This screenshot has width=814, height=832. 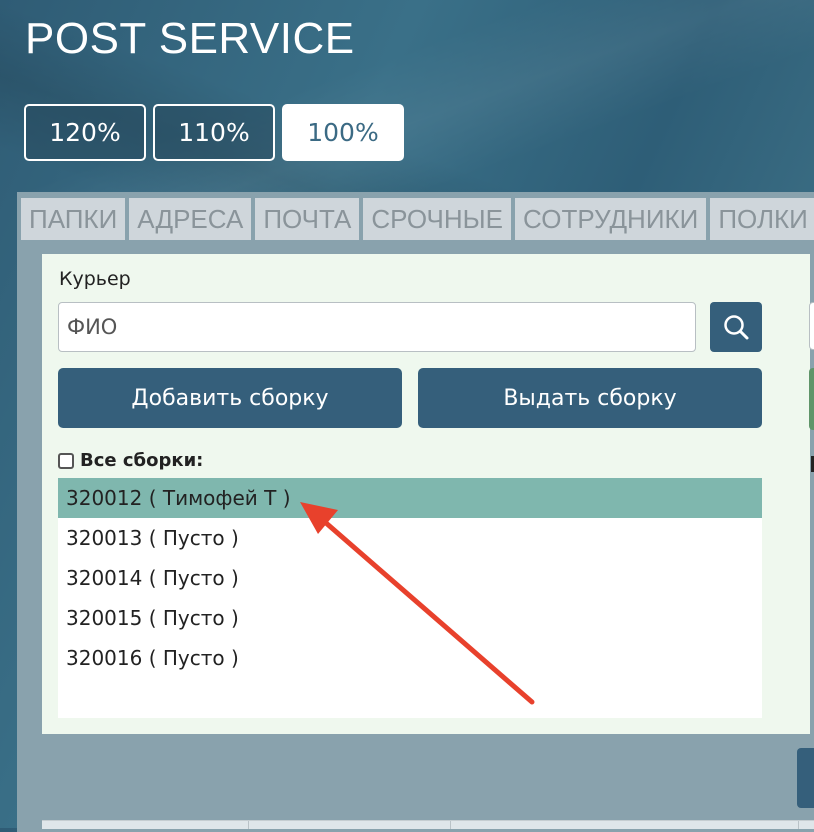 I want to click on list-item: 320015 ( Пусто ), so click(x=410, y=618).